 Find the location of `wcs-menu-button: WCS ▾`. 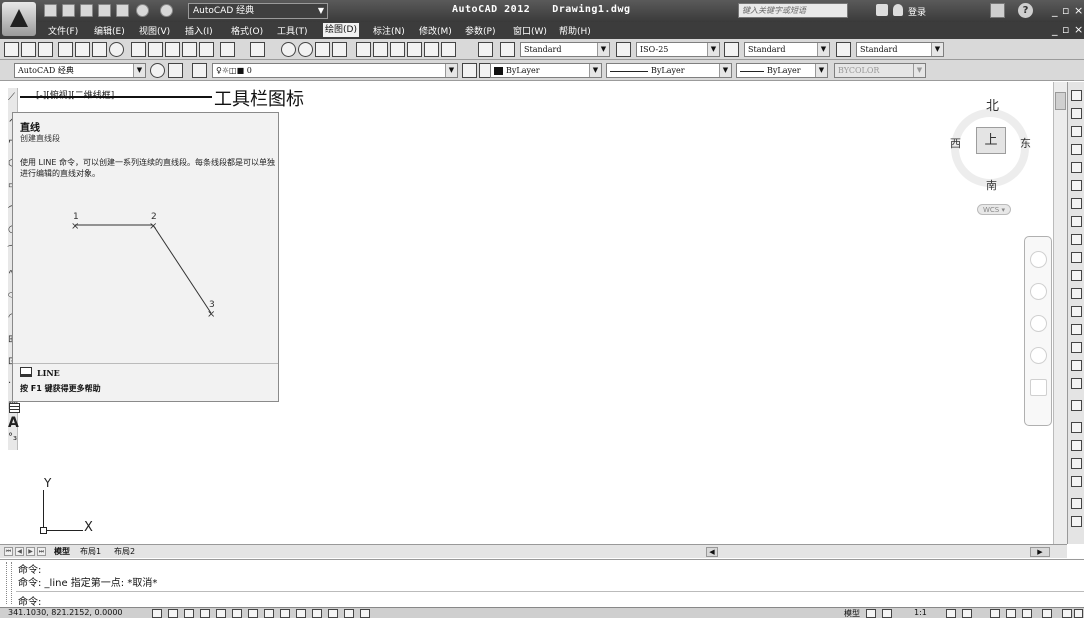

wcs-menu-button: WCS ▾ is located at coordinates (994, 209).